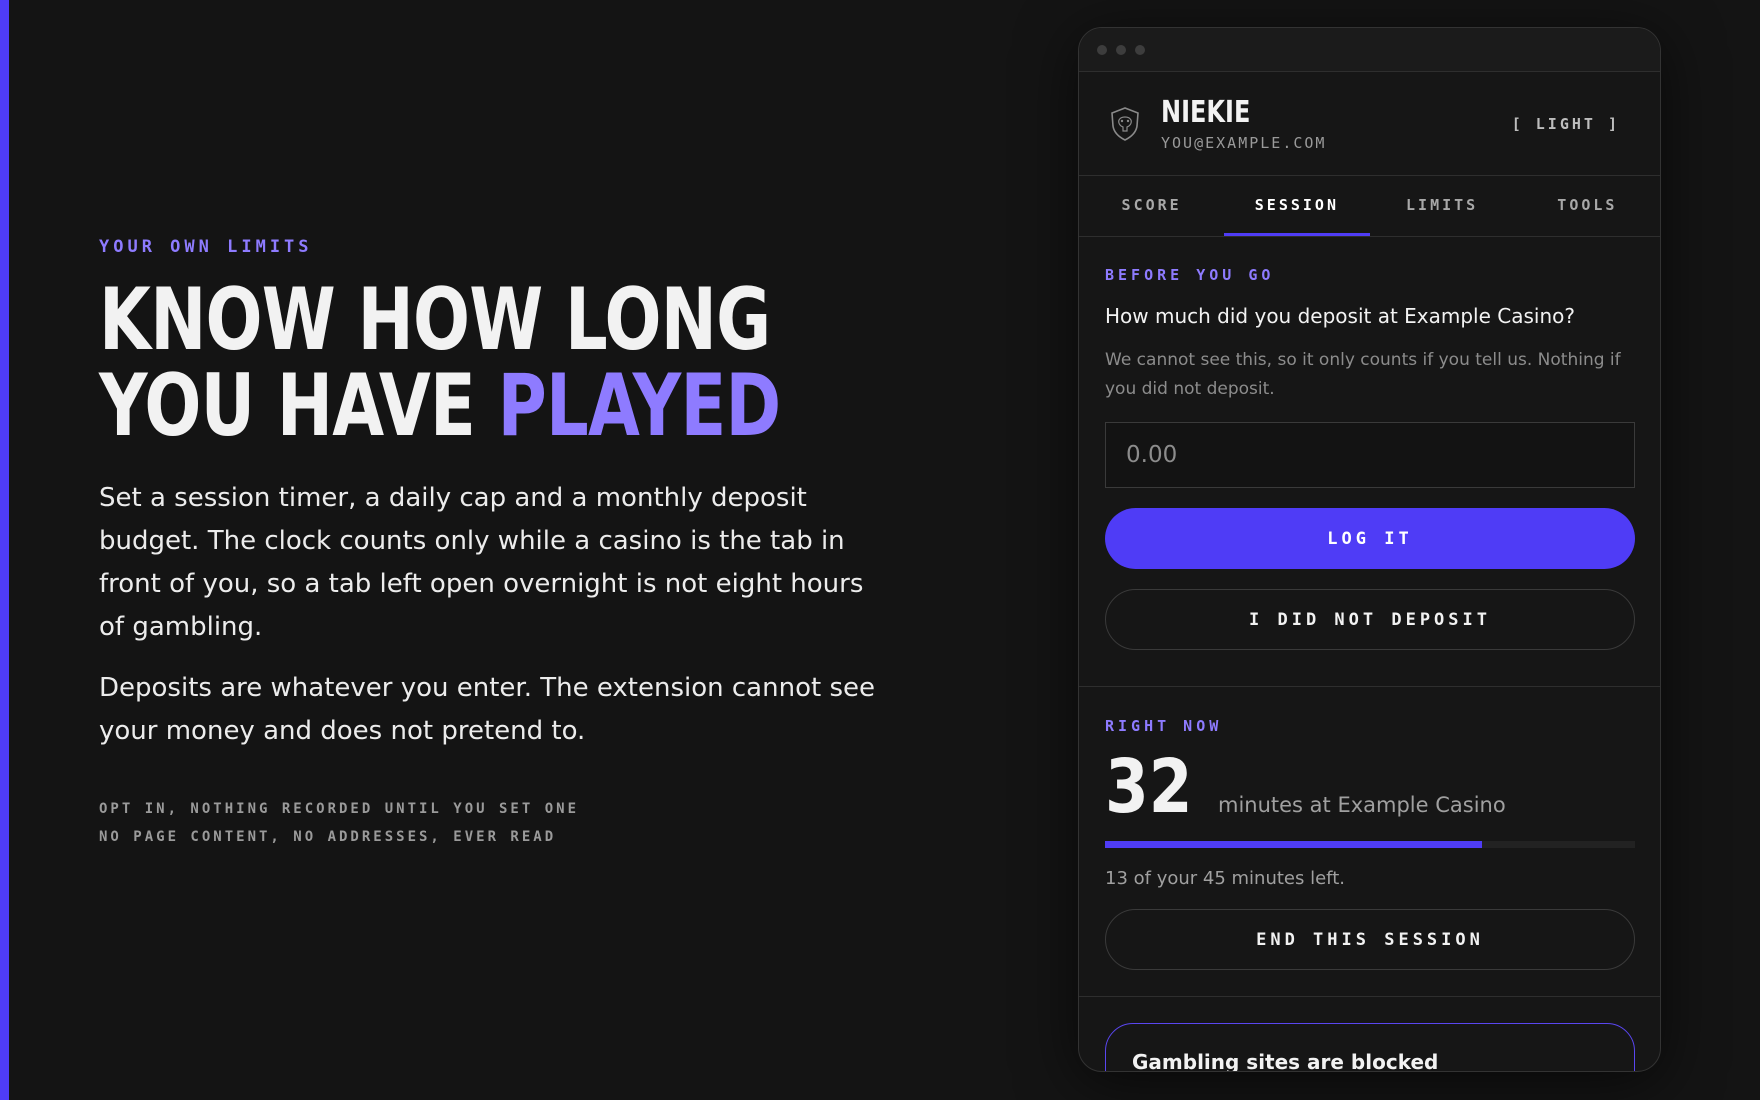 This screenshot has width=1760, height=1100. I want to click on profile-name: NIEKIE, so click(1206, 112).